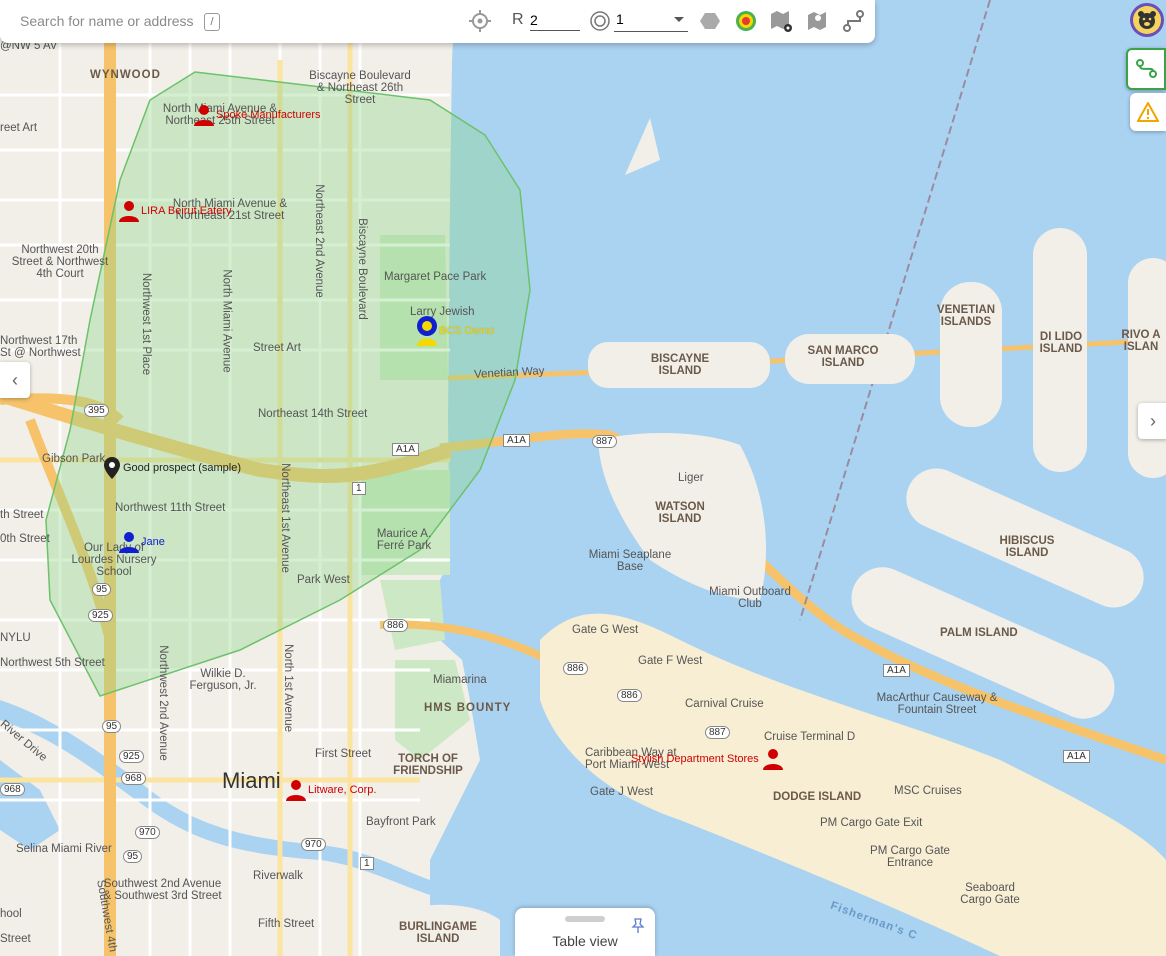 The width and height of the screenshot is (1166, 956). What do you see at coordinates (679, 19) in the screenshot?
I see `chevron-down-icon` at bounding box center [679, 19].